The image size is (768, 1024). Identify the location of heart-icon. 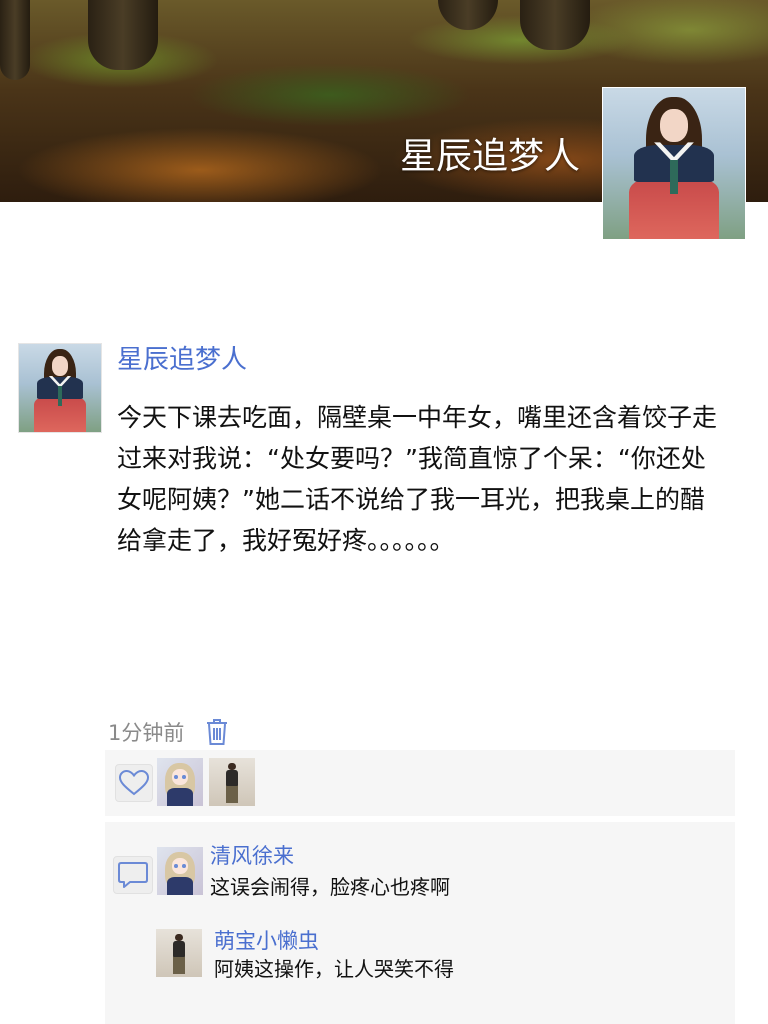
(134, 783).